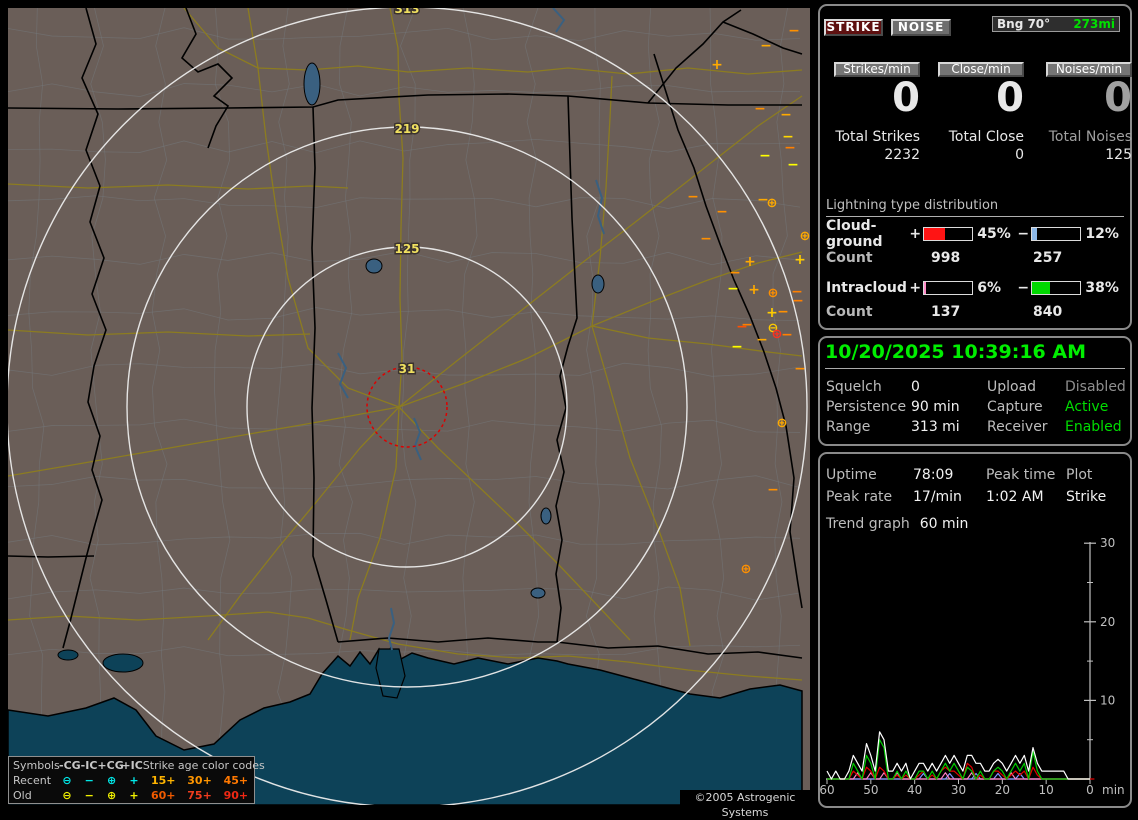  Describe the element at coordinates (872, 110) in the screenshot. I see `strikes-column: Strikes/min 0 Total Strikes 2232` at that location.